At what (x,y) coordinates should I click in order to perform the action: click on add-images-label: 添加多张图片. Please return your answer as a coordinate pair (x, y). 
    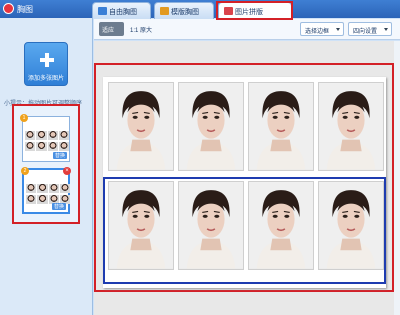
    Looking at the image, I should click on (45, 79).